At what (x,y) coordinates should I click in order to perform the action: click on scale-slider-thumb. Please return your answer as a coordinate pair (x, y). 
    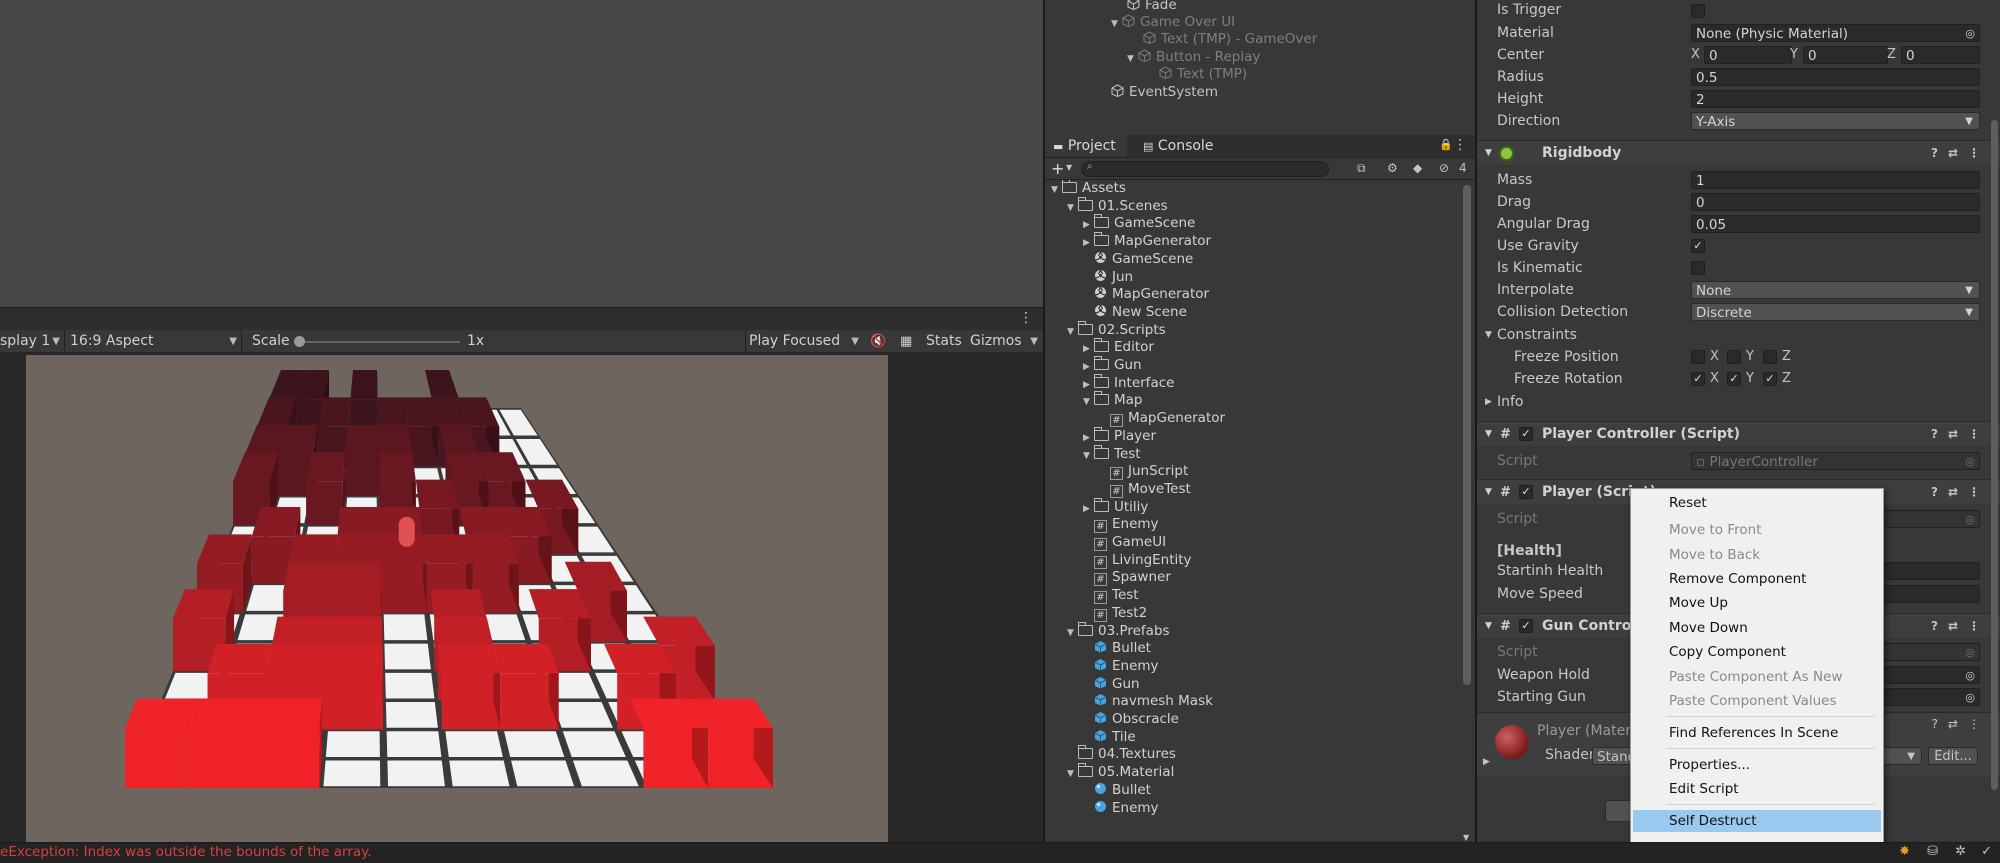
    Looking at the image, I should click on (299, 341).